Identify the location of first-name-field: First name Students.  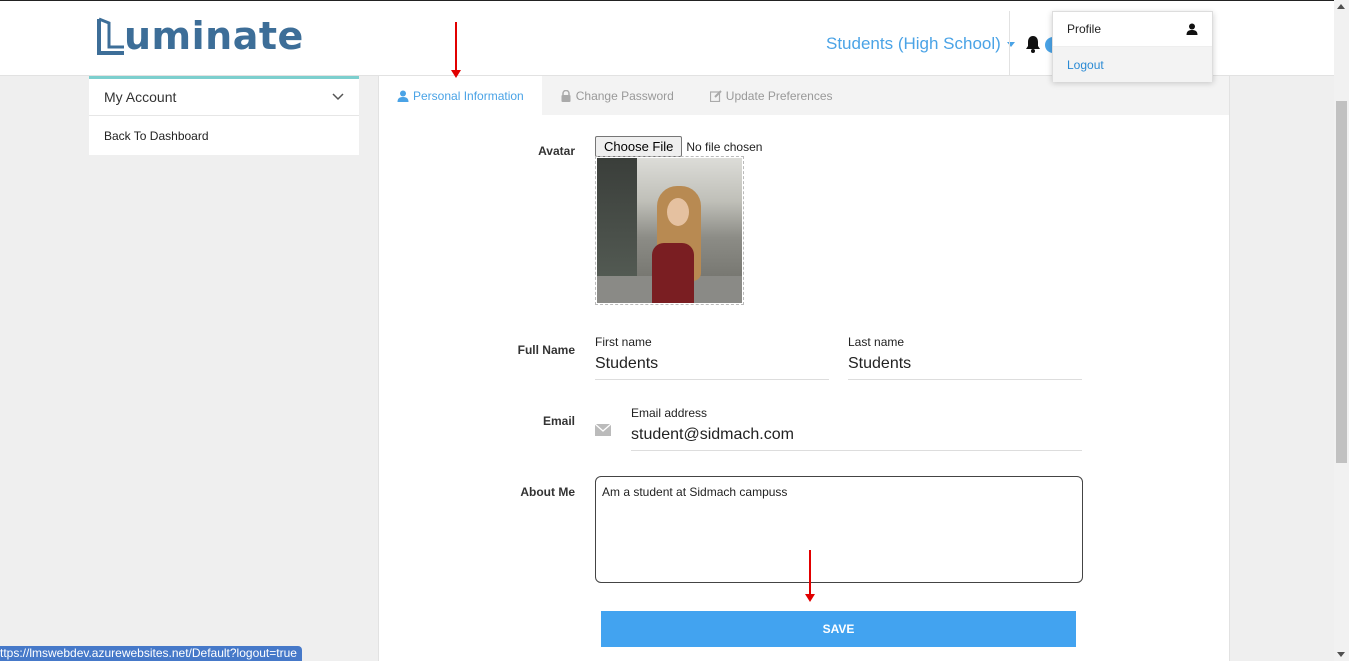
(712, 357).